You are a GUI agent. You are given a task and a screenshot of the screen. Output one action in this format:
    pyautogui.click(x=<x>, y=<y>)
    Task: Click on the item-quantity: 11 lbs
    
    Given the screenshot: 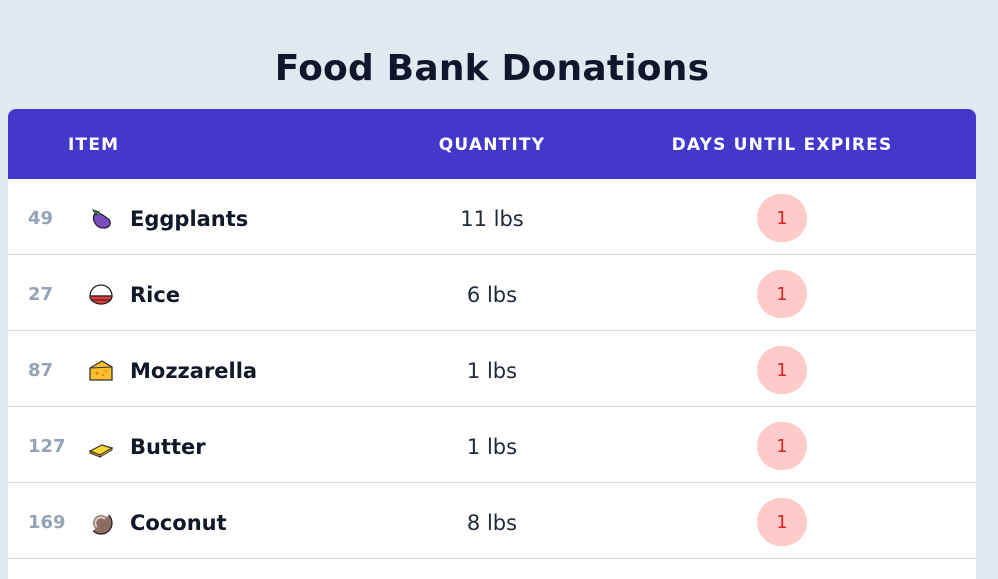 What is the action you would take?
    pyautogui.click(x=492, y=219)
    